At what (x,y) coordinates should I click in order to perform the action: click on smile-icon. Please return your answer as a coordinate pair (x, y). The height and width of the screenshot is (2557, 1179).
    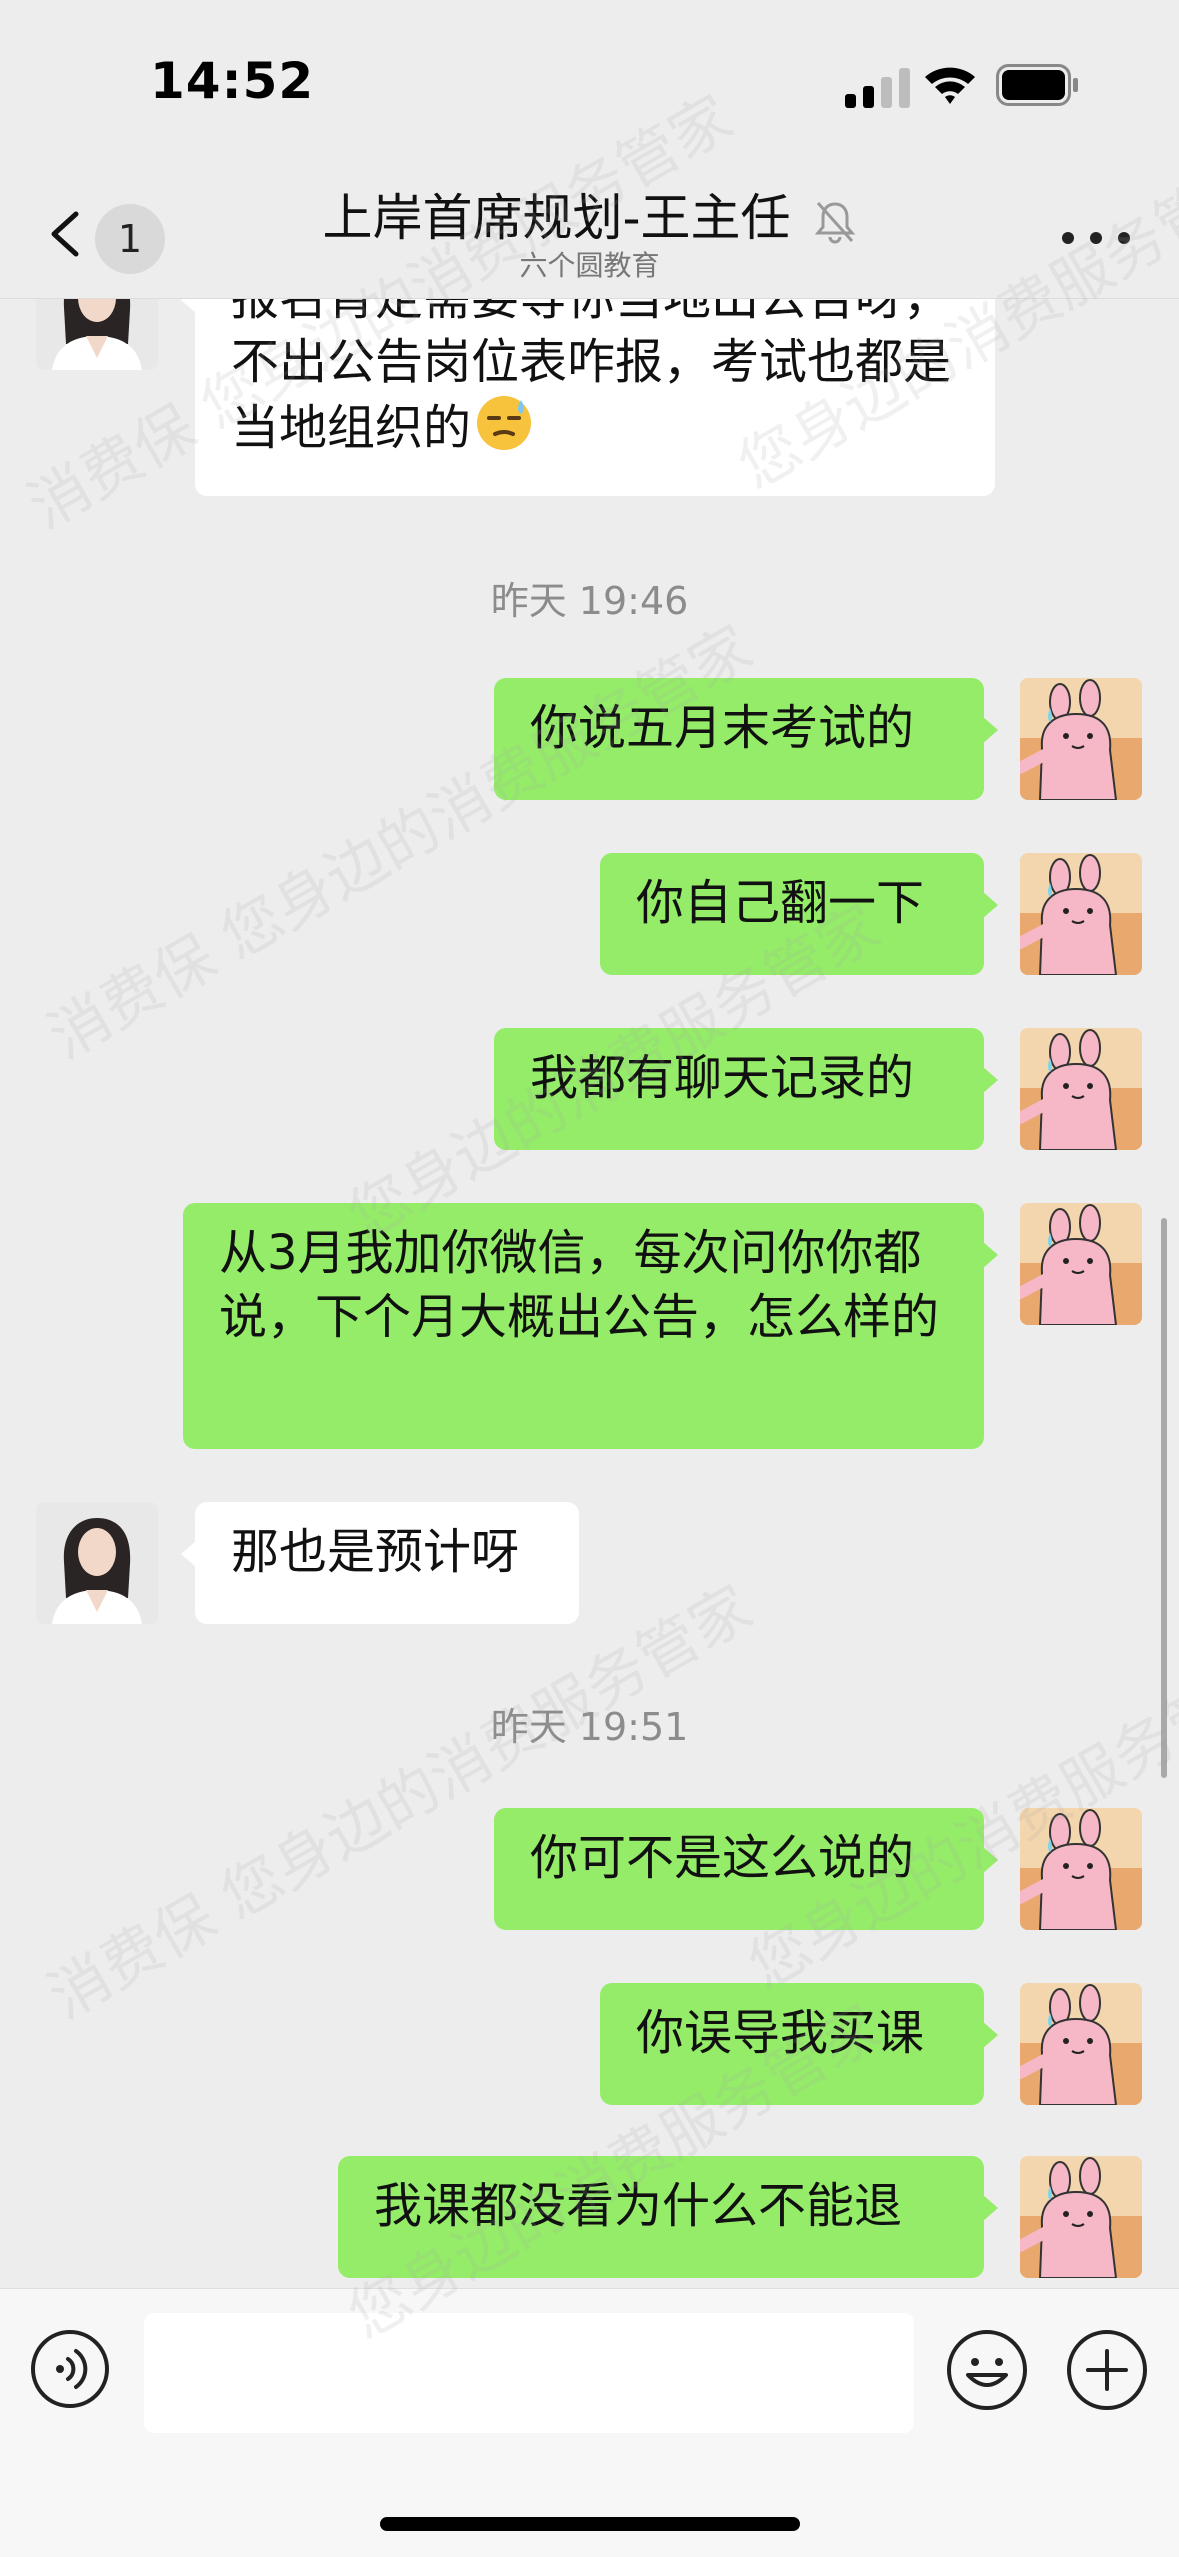
    Looking at the image, I should click on (987, 2370).